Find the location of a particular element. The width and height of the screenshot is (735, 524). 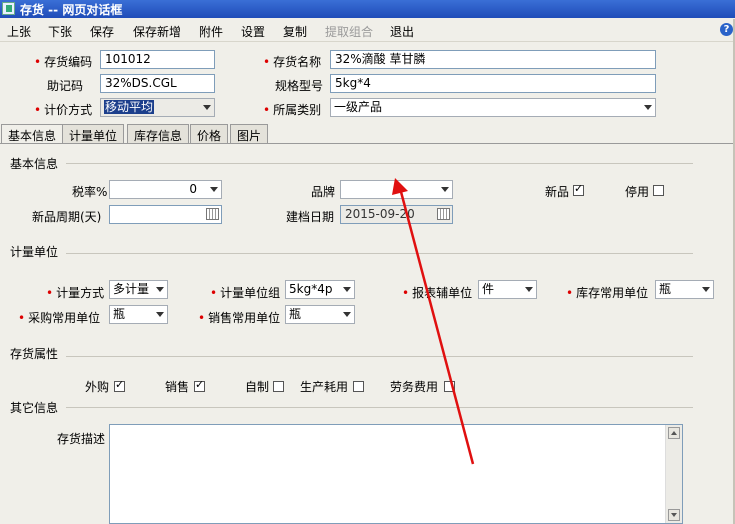

arrow-head is located at coordinates (400, 186).